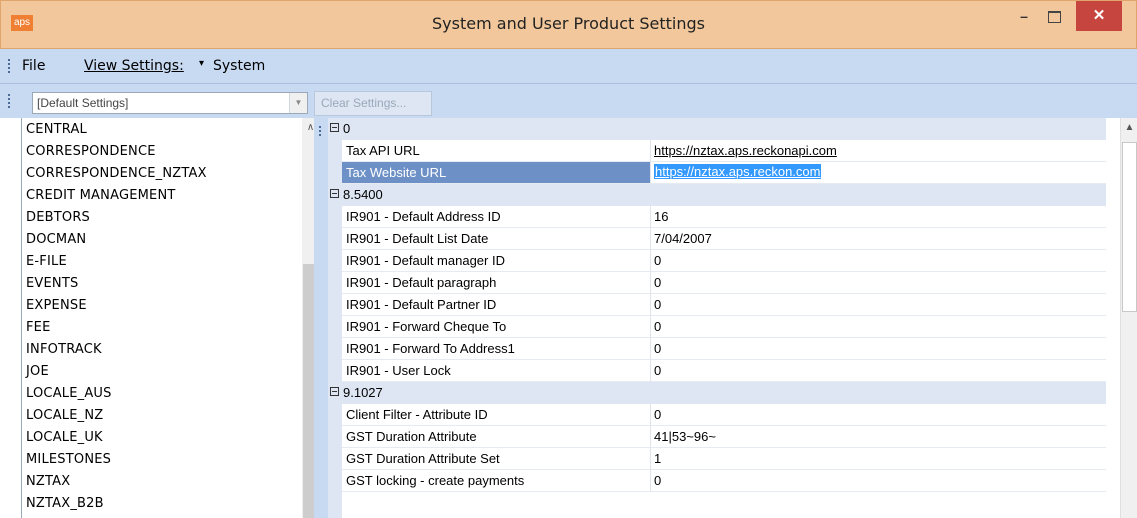 This screenshot has height=518, width=1137. Describe the element at coordinates (37, 371) in the screenshot. I see `list-item: JOE` at that location.